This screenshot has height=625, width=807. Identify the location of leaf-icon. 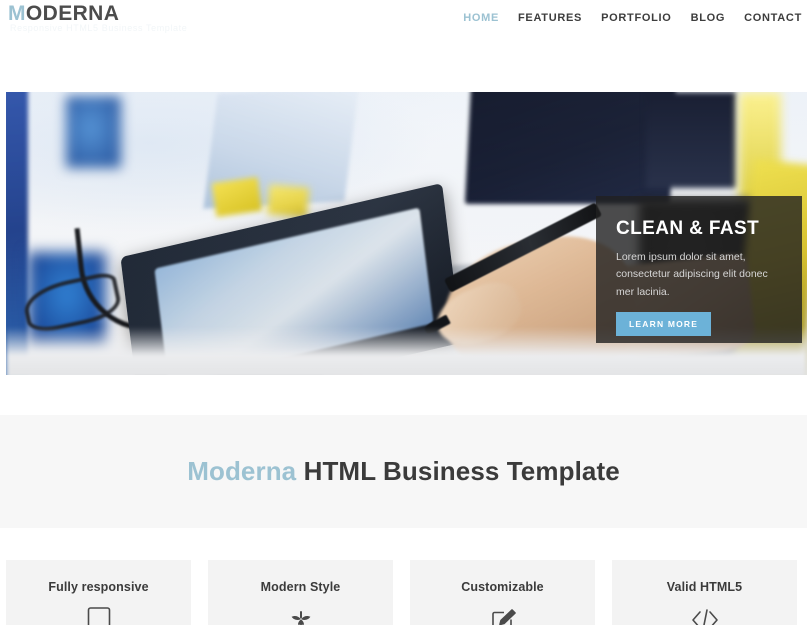
(301, 615).